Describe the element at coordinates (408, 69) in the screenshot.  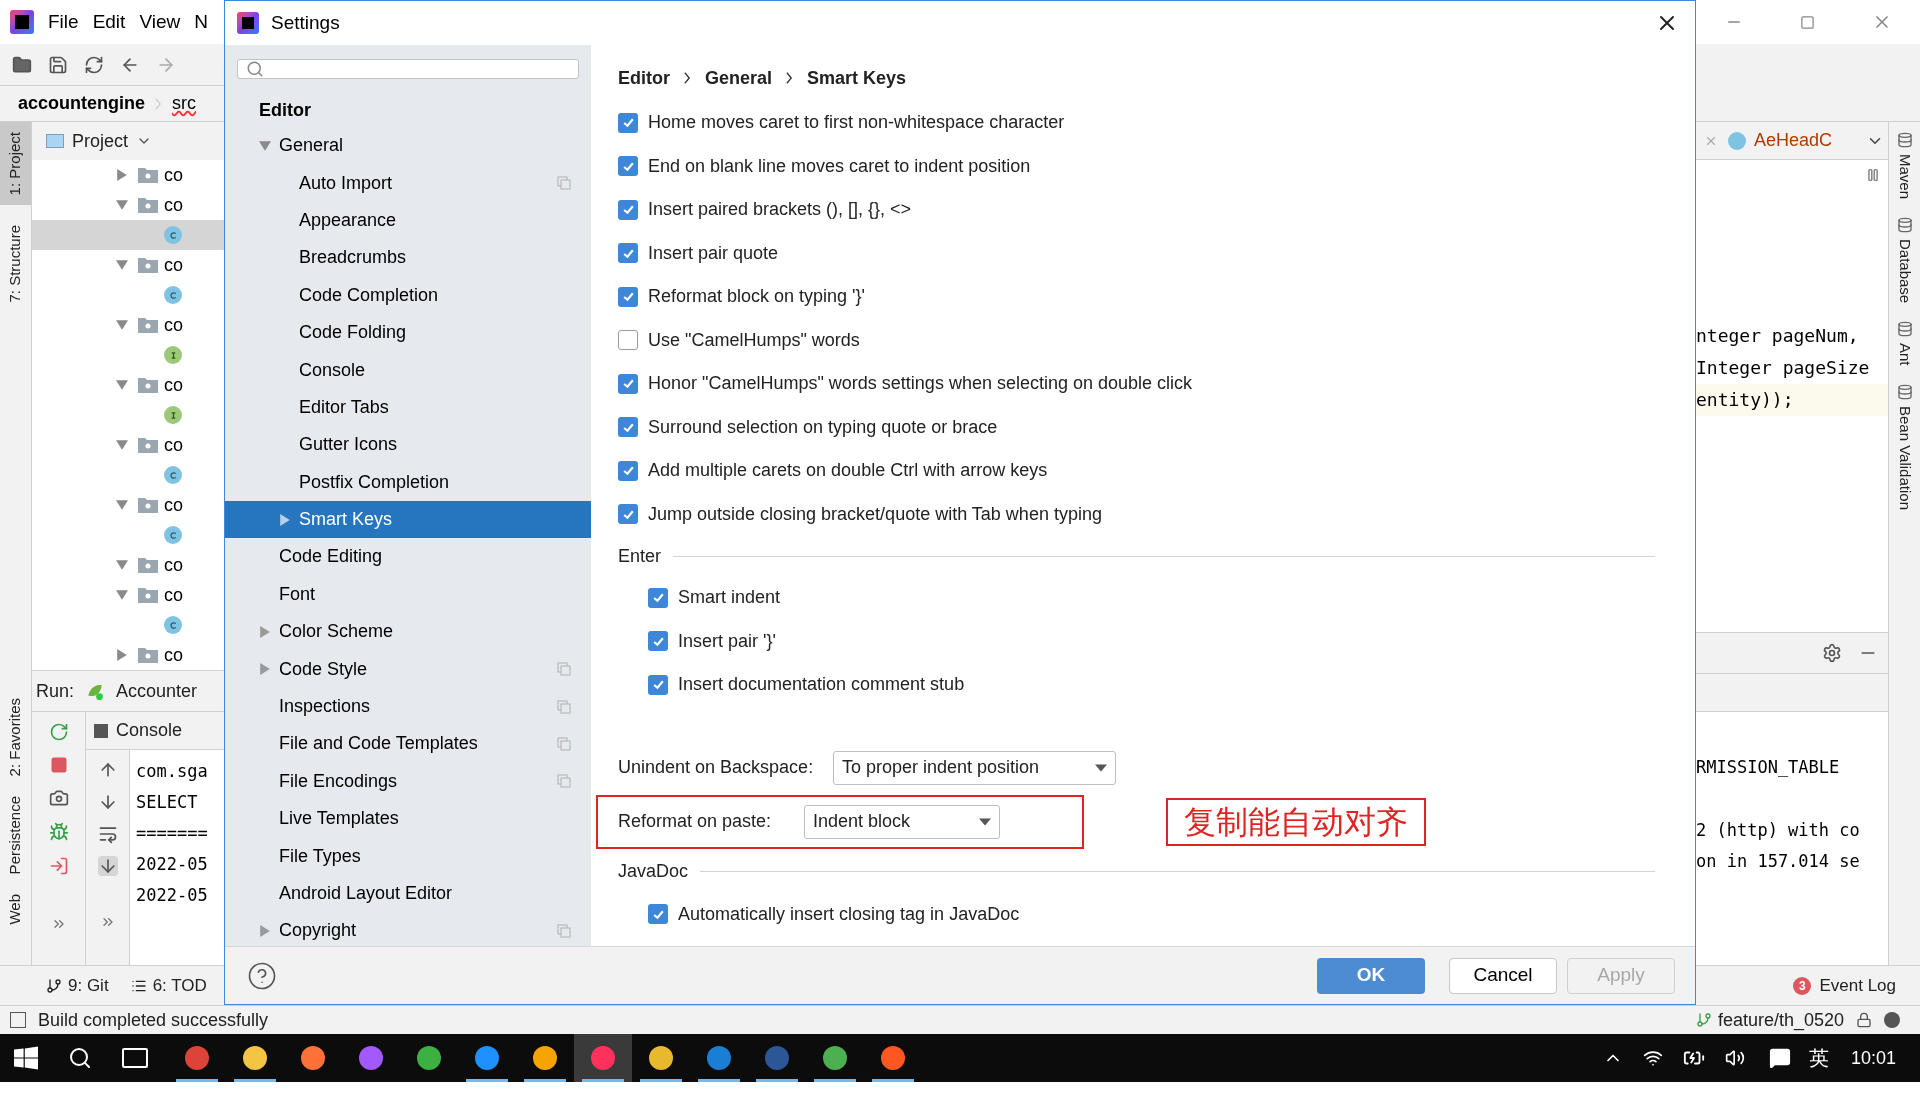
I see `search-field` at that location.